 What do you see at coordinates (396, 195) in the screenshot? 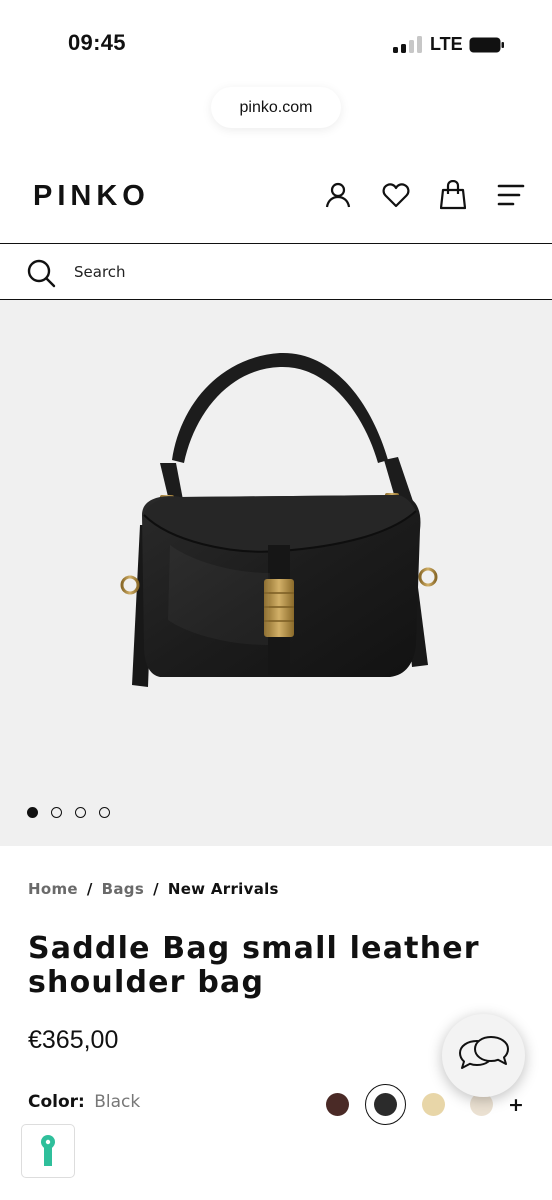
I see `heart-icon` at bounding box center [396, 195].